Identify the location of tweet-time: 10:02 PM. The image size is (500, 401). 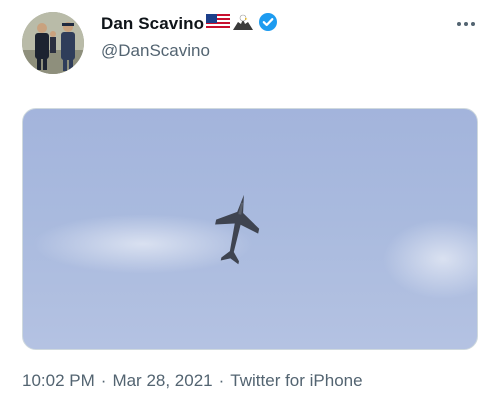
(58, 380).